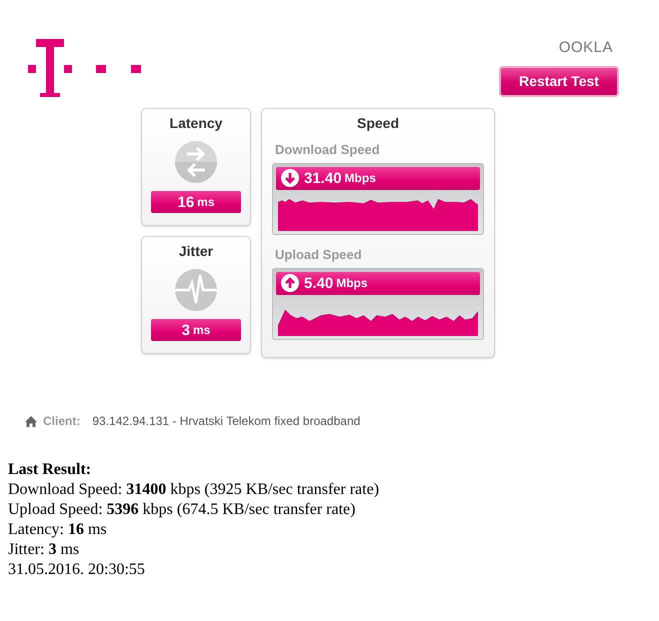 The width and height of the screenshot is (659, 621). What do you see at coordinates (196, 162) in the screenshot?
I see `arrows-icon` at bounding box center [196, 162].